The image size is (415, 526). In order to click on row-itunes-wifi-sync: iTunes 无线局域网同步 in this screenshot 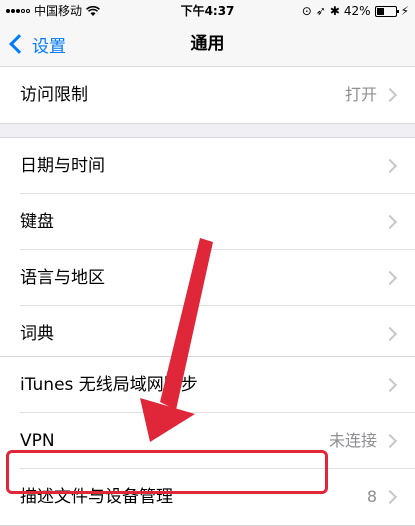, I will do `click(207, 385)`.